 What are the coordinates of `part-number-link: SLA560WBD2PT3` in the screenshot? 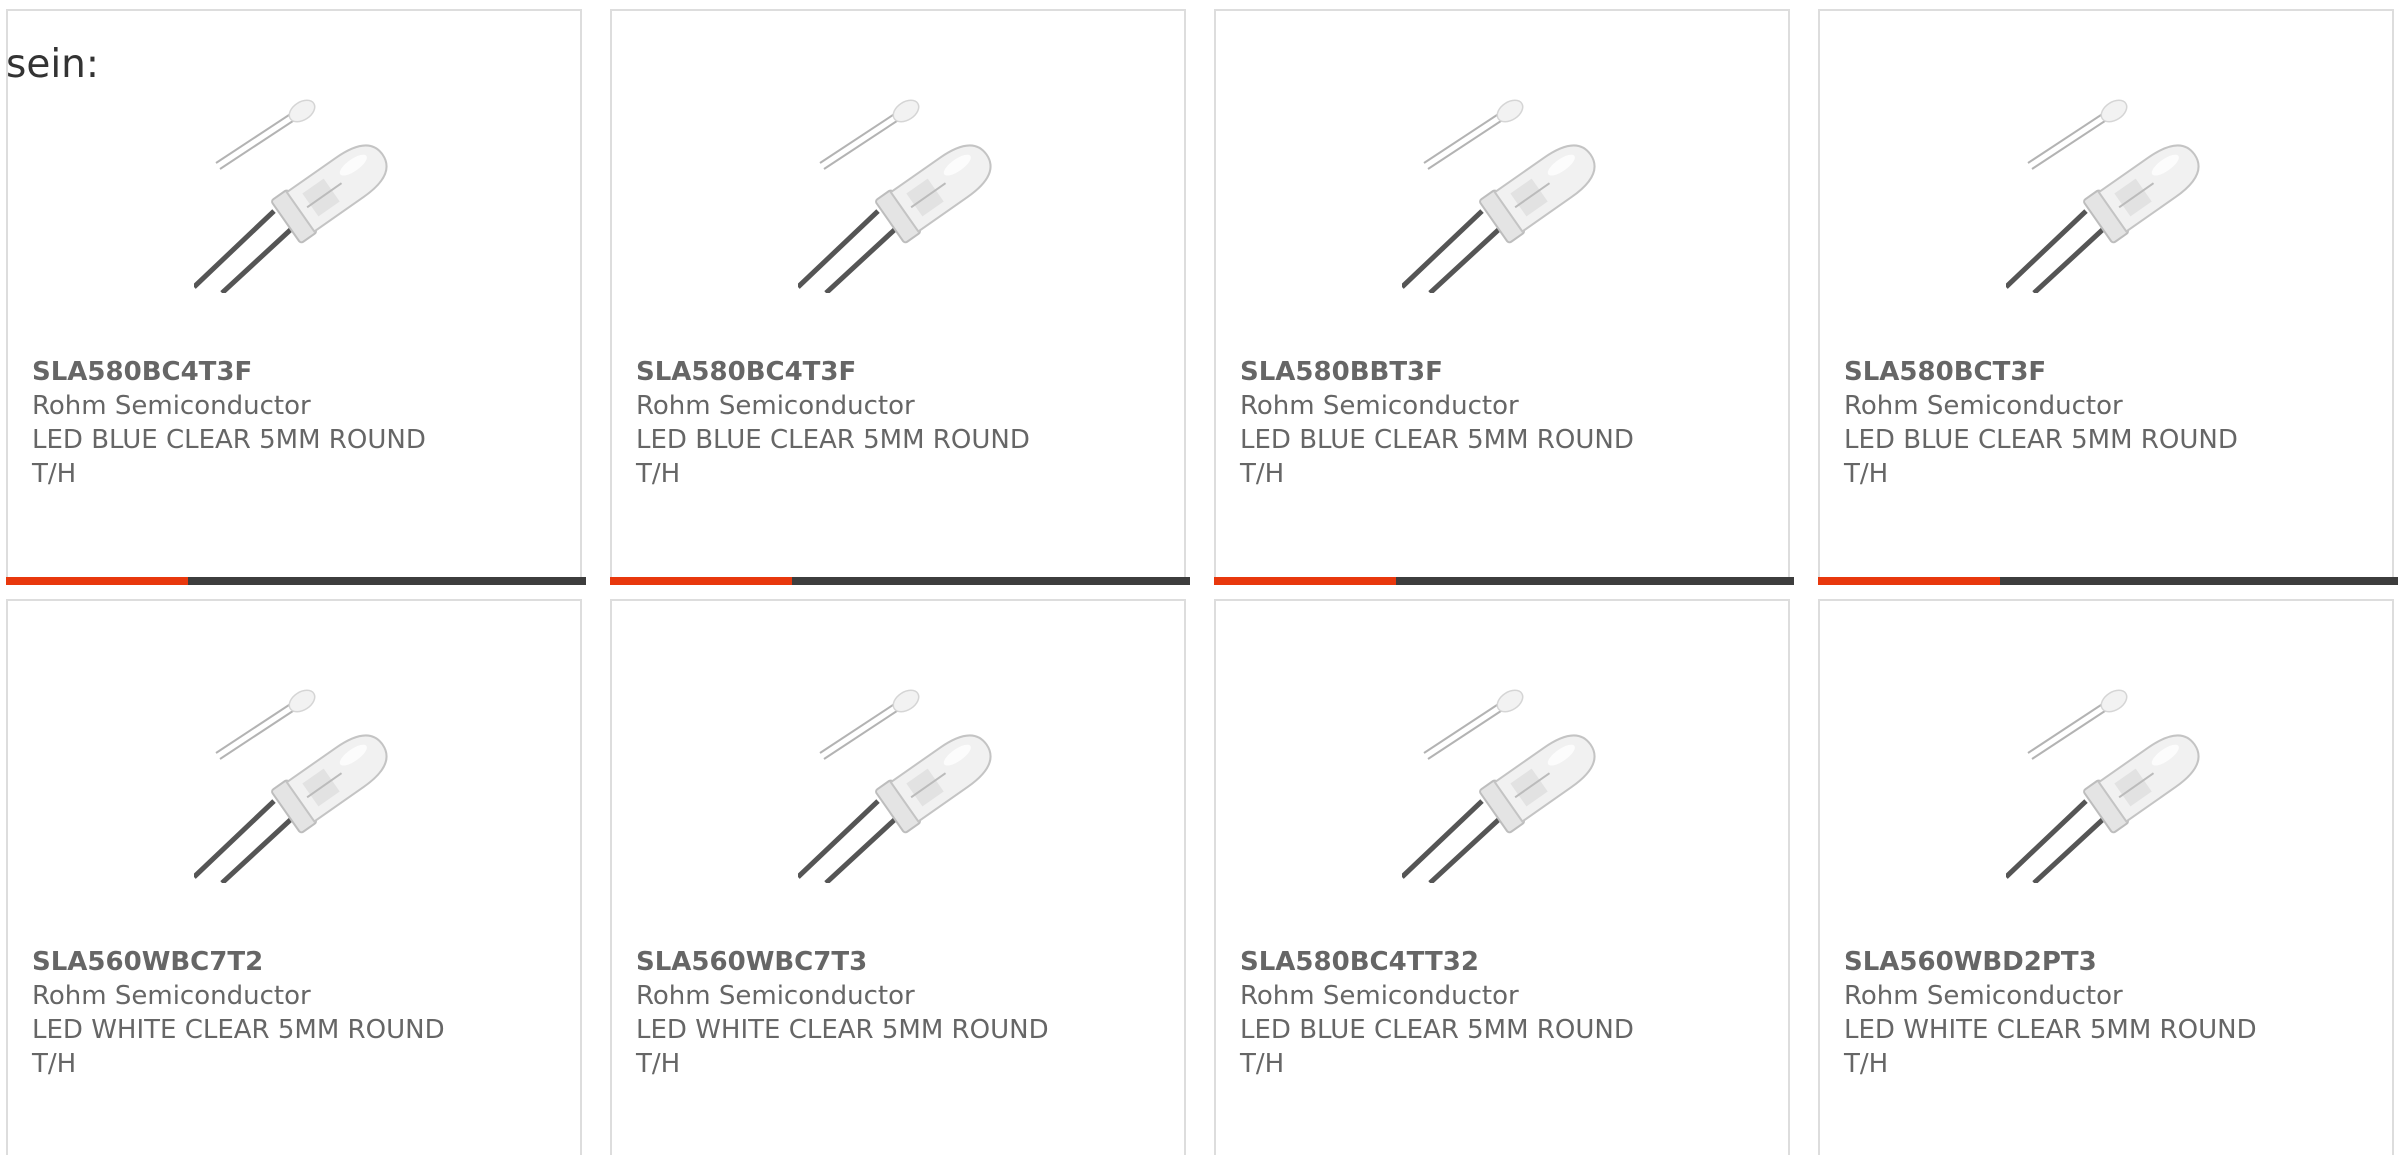 It's located at (2054, 962).